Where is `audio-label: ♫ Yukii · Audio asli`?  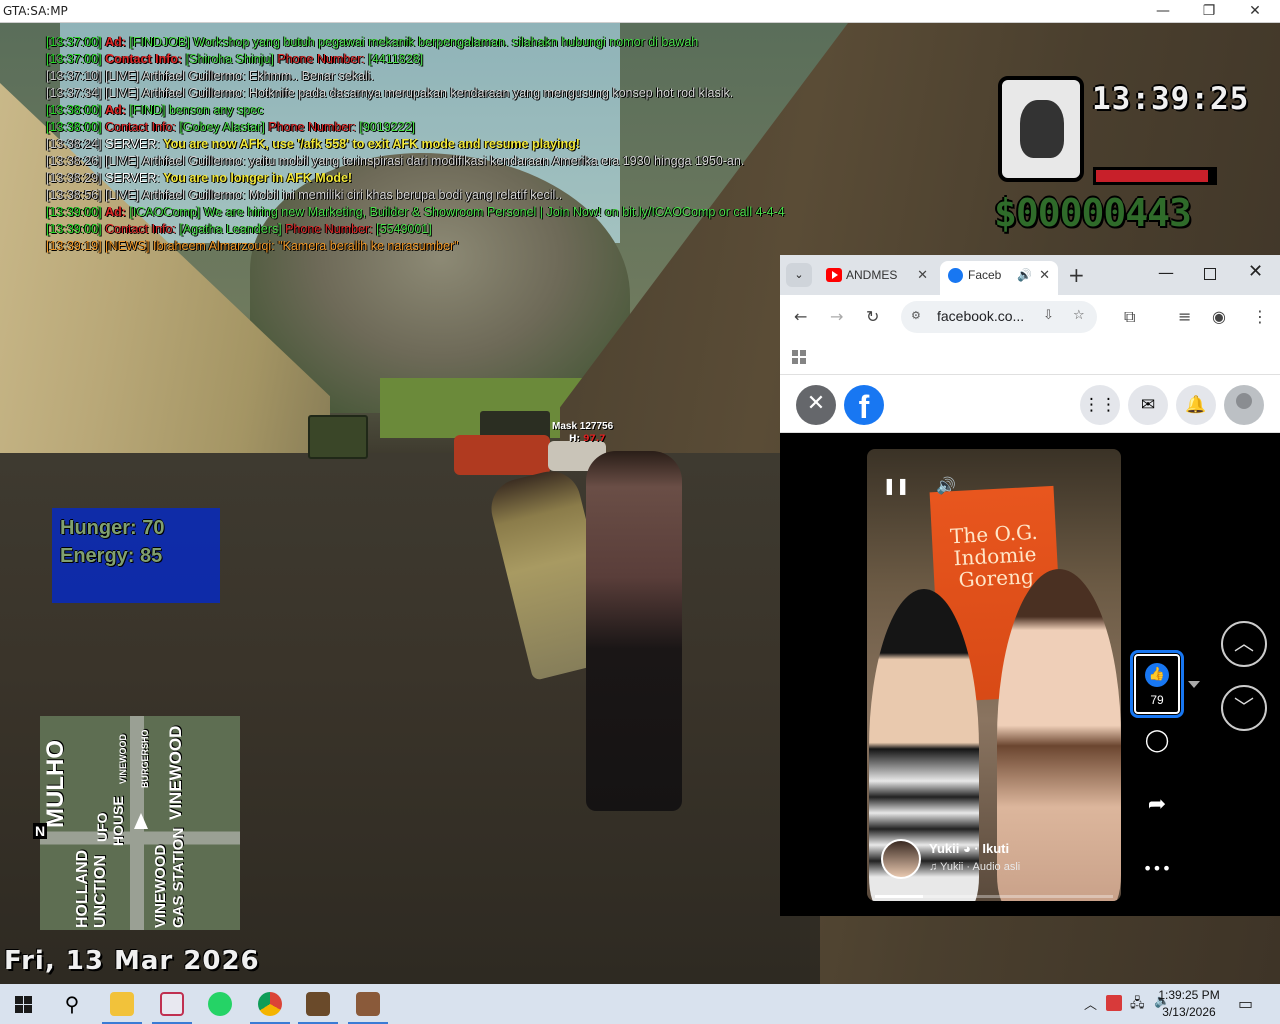 audio-label: ♫ Yukii · Audio asli is located at coordinates (974, 867).